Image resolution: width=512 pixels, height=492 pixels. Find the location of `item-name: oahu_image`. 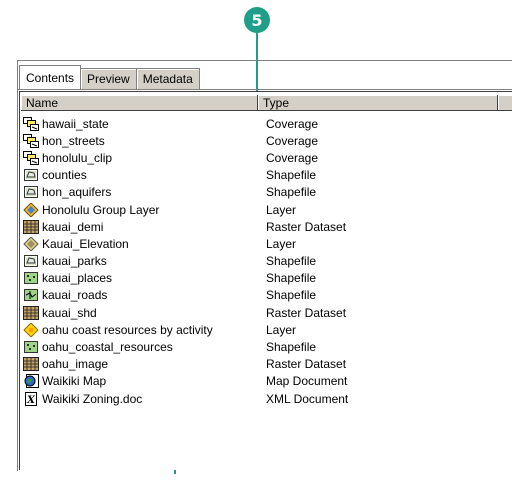

item-name: oahu_image is located at coordinates (75, 364).